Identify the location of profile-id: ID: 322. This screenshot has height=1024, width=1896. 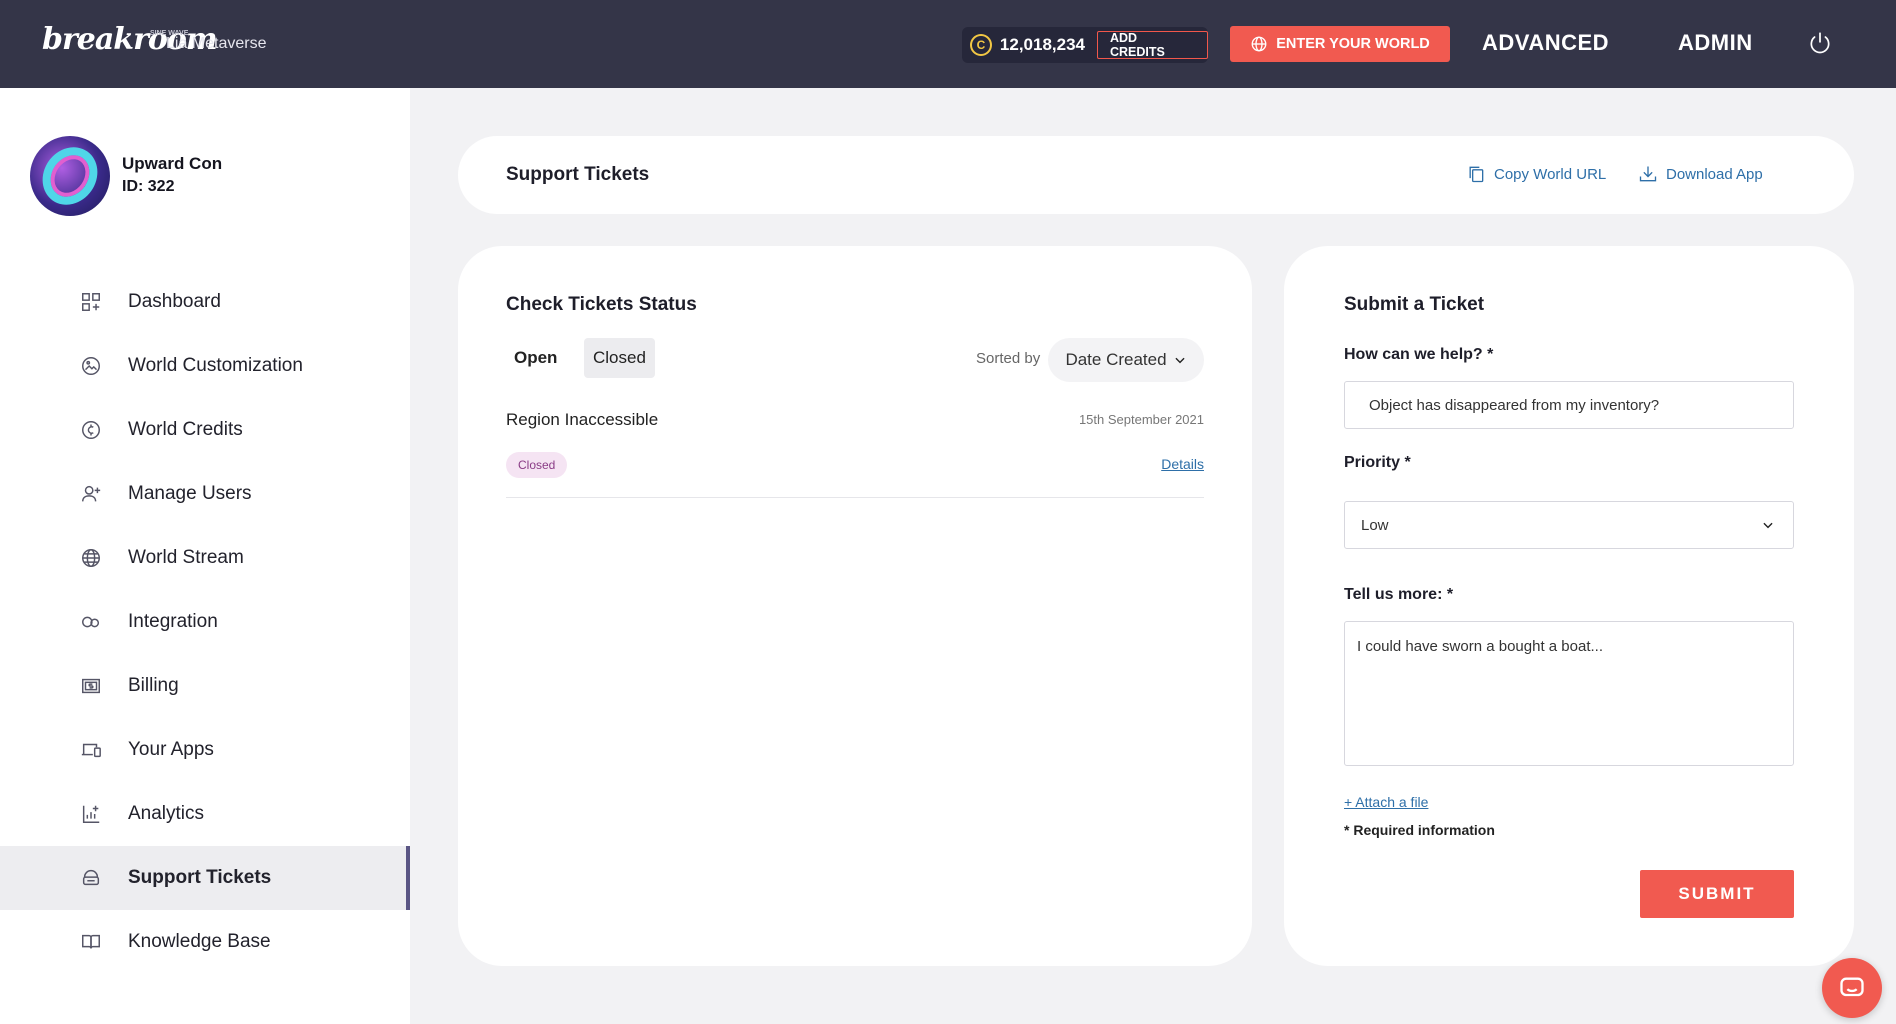
(148, 186).